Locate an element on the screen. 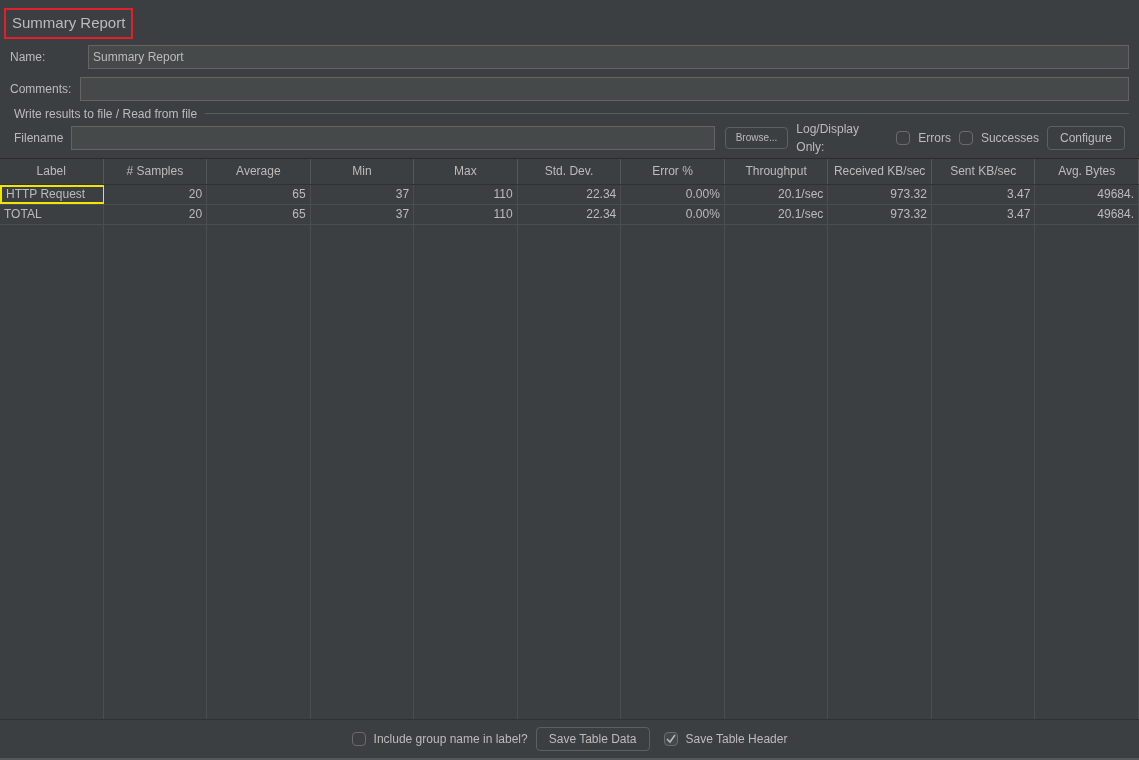 Image resolution: width=1139 pixels, height=760 pixels. checkbox: Save Table Header is located at coordinates (725, 739).